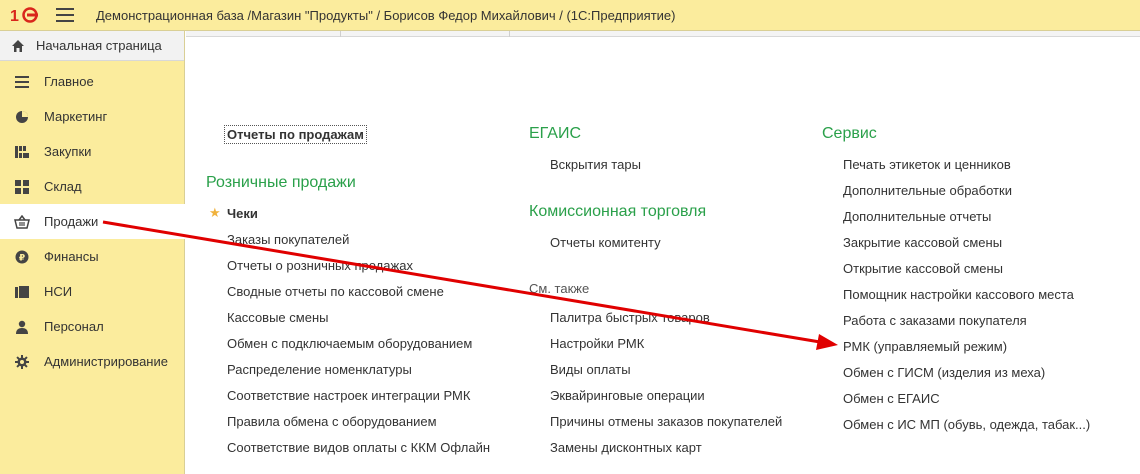 This screenshot has width=1140, height=474. I want to click on sidebar-item-administration: Администрирование, so click(92, 361).